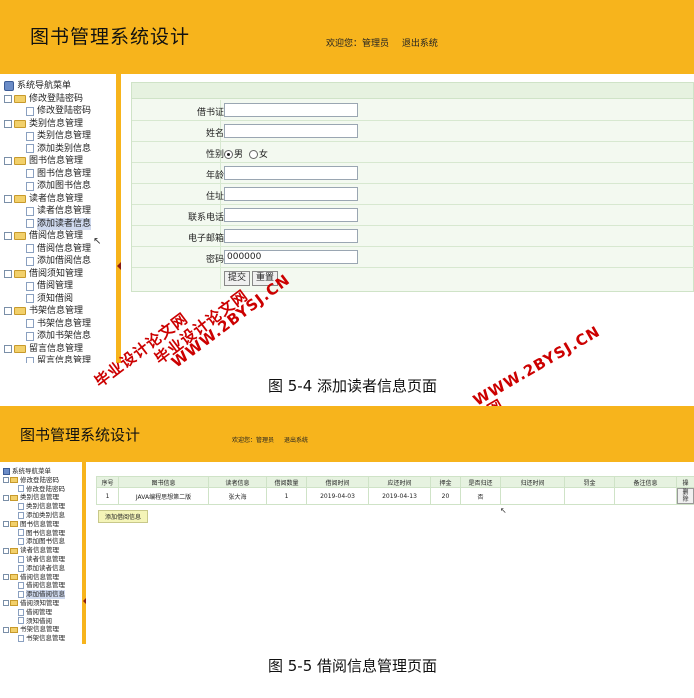 This screenshot has height=698, width=694. I want to click on column-header: 应还时间, so click(399, 482).